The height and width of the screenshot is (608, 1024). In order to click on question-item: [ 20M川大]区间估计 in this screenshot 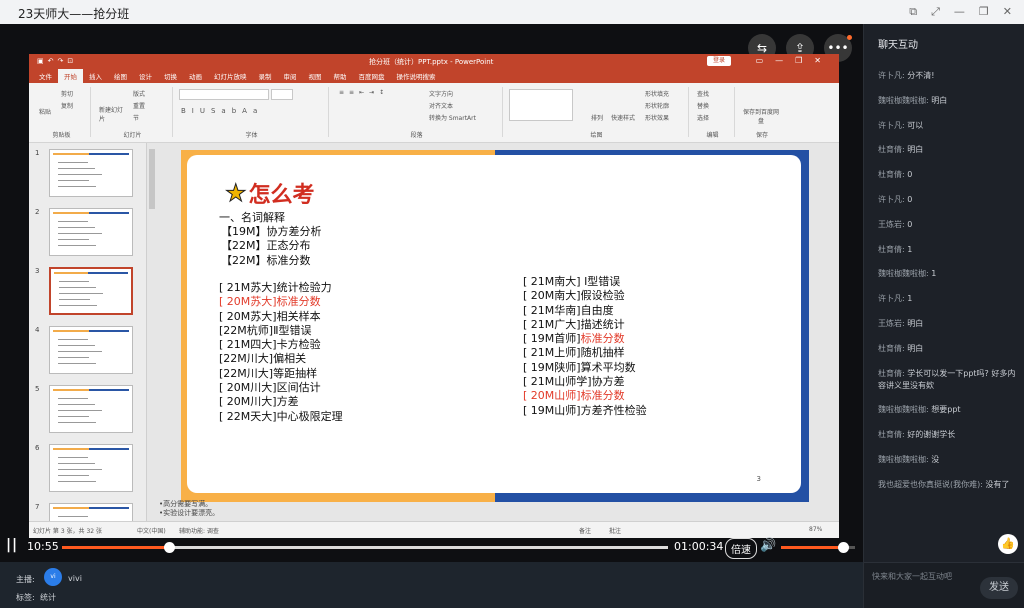, I will do `click(270, 388)`.